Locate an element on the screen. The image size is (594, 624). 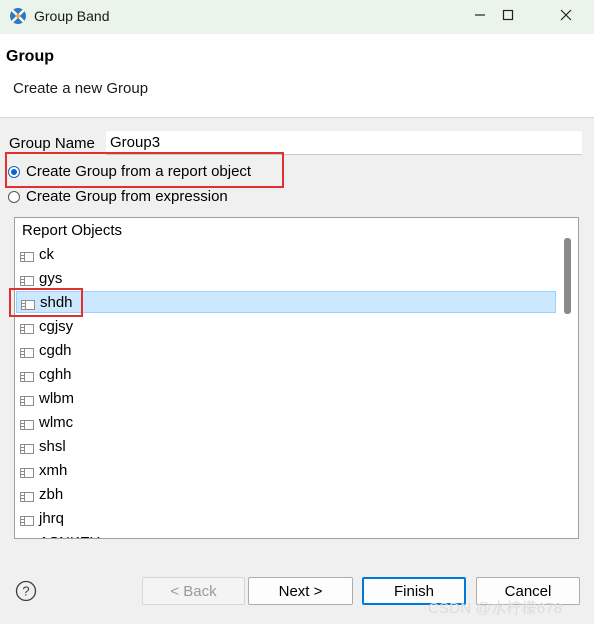
help-icon: ? is located at coordinates (26, 591).